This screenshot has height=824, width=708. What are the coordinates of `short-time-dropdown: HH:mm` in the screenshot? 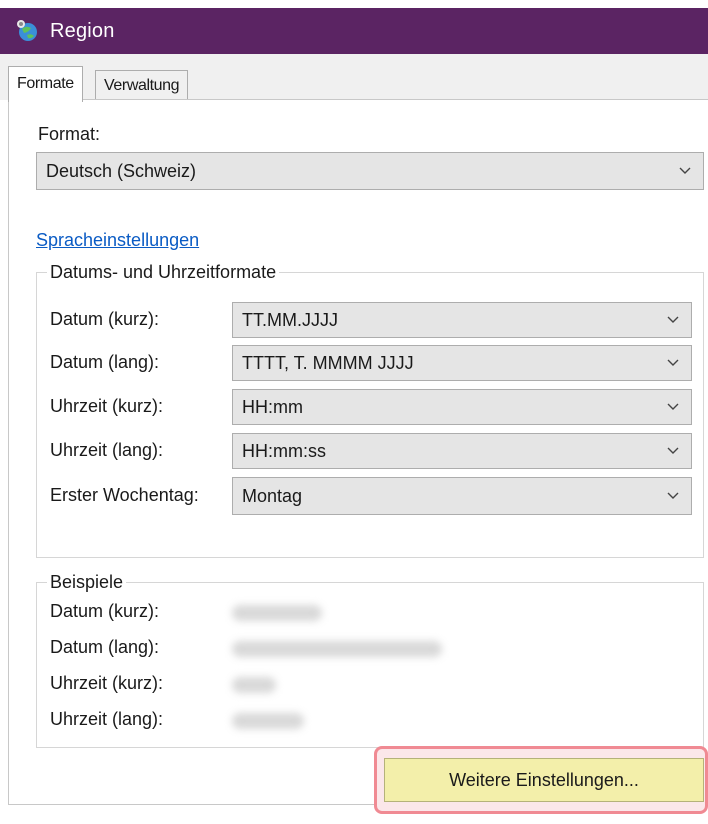 It's located at (462, 407).